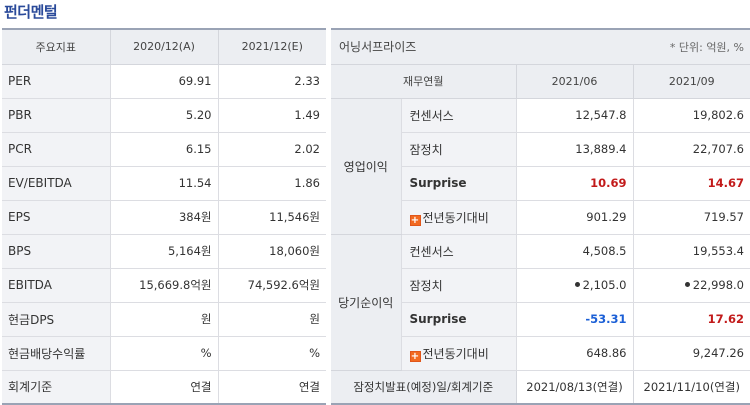  I want to click on value-2021: 11,546원, so click(271, 217).